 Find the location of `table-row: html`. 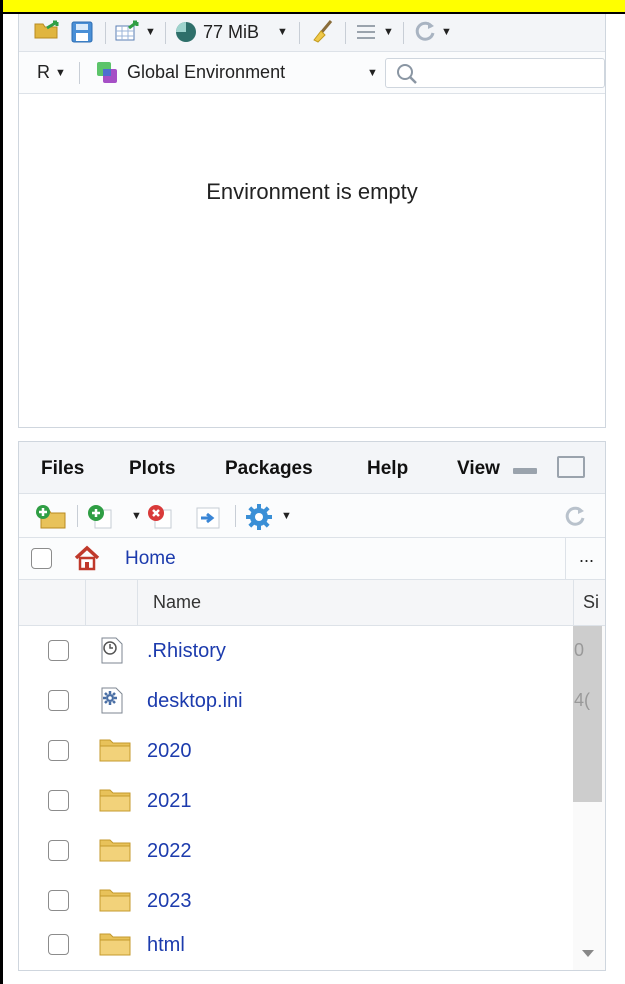

table-row: html is located at coordinates (296, 945).